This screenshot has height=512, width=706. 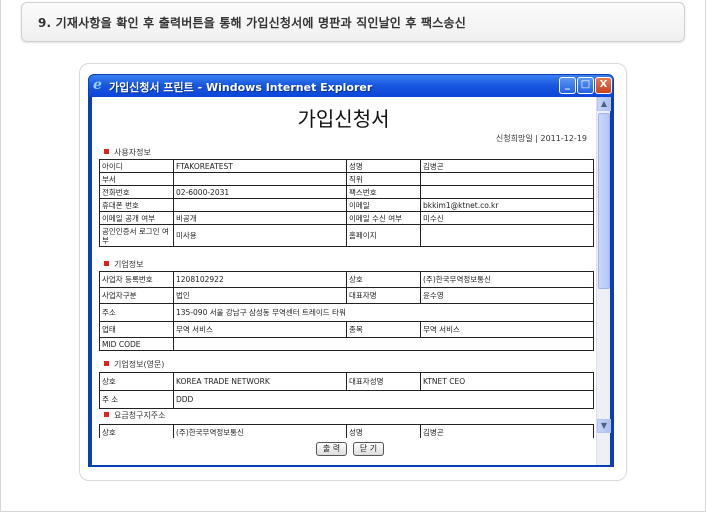 I want to click on button-bar: 출 력 닫 기, so click(x=343, y=450).